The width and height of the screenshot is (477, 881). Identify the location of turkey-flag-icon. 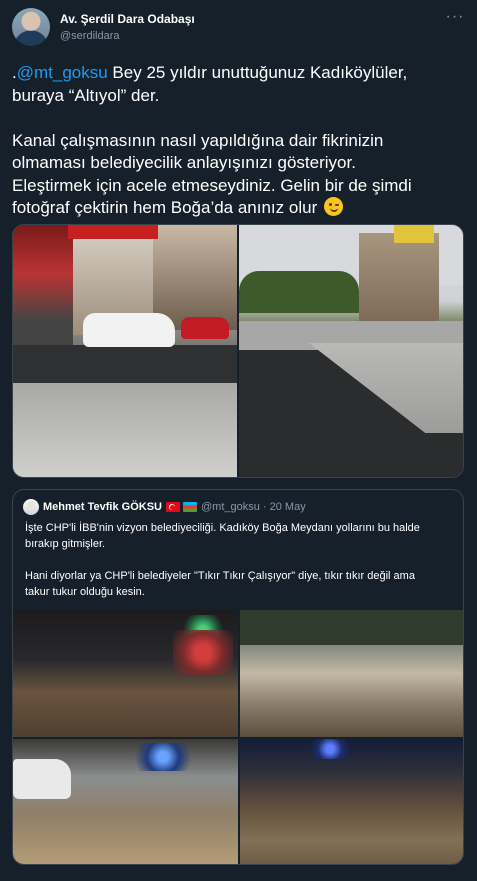
(173, 507).